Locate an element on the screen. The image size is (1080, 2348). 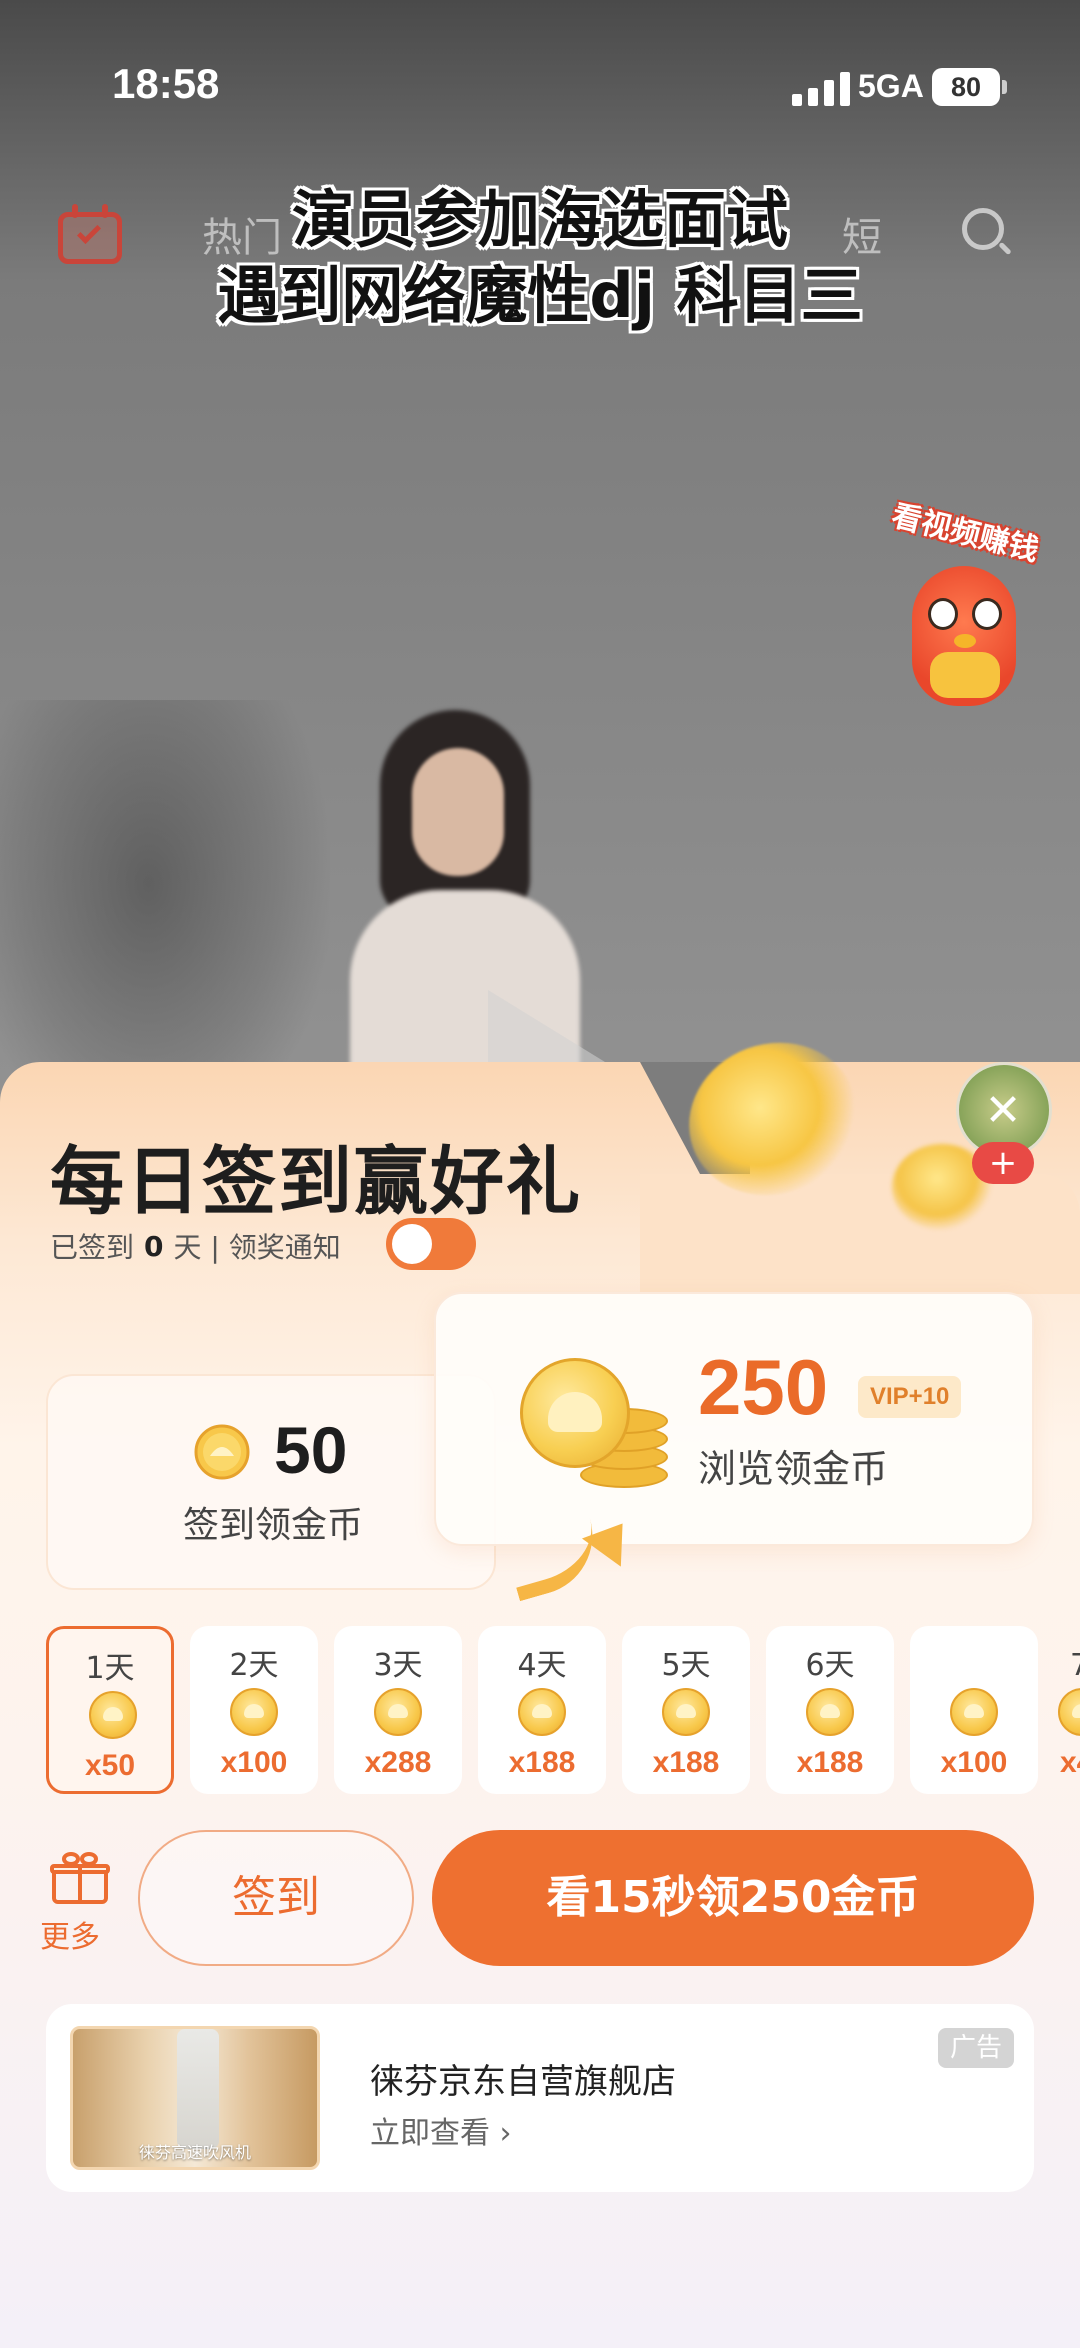
ad-card: 徕芬高速吹风机 徕芬京东自营旗舰店 立即查看 › 广告 is located at coordinates (540, 2098).